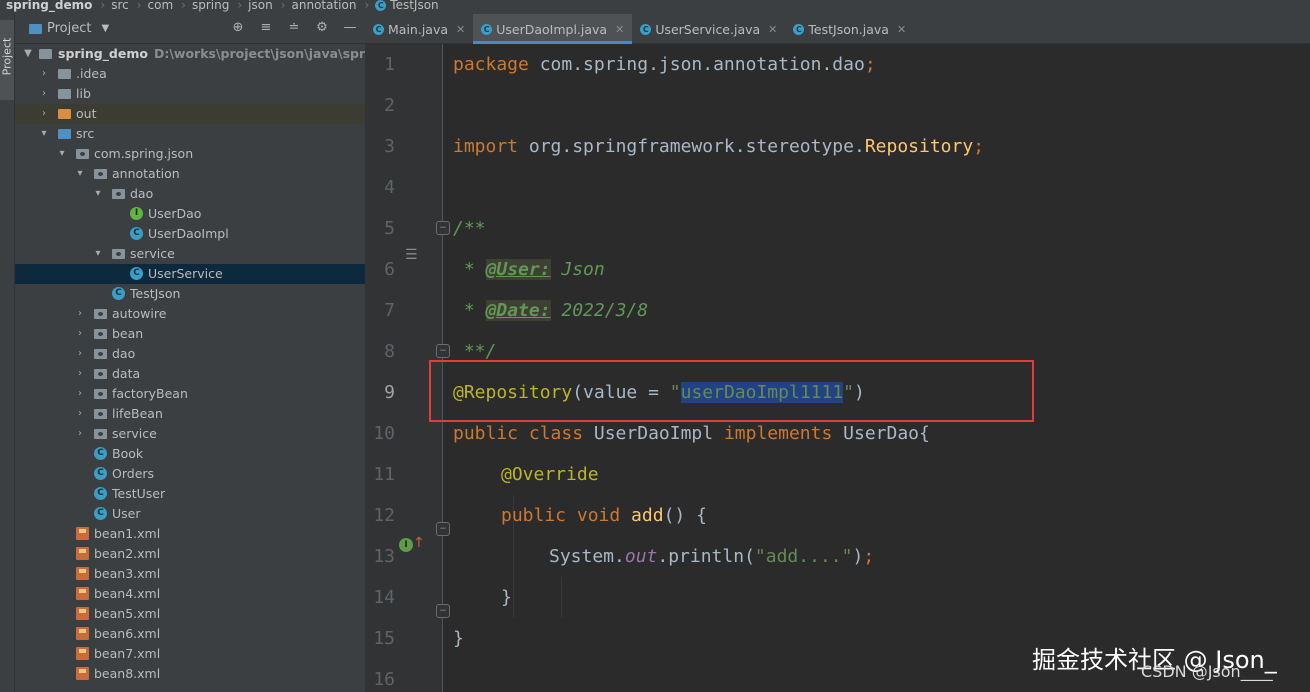 Image resolution: width=1310 pixels, height=692 pixels. Describe the element at coordinates (257, 5) in the screenshot. I see `breadcrumb-item: json` at that location.